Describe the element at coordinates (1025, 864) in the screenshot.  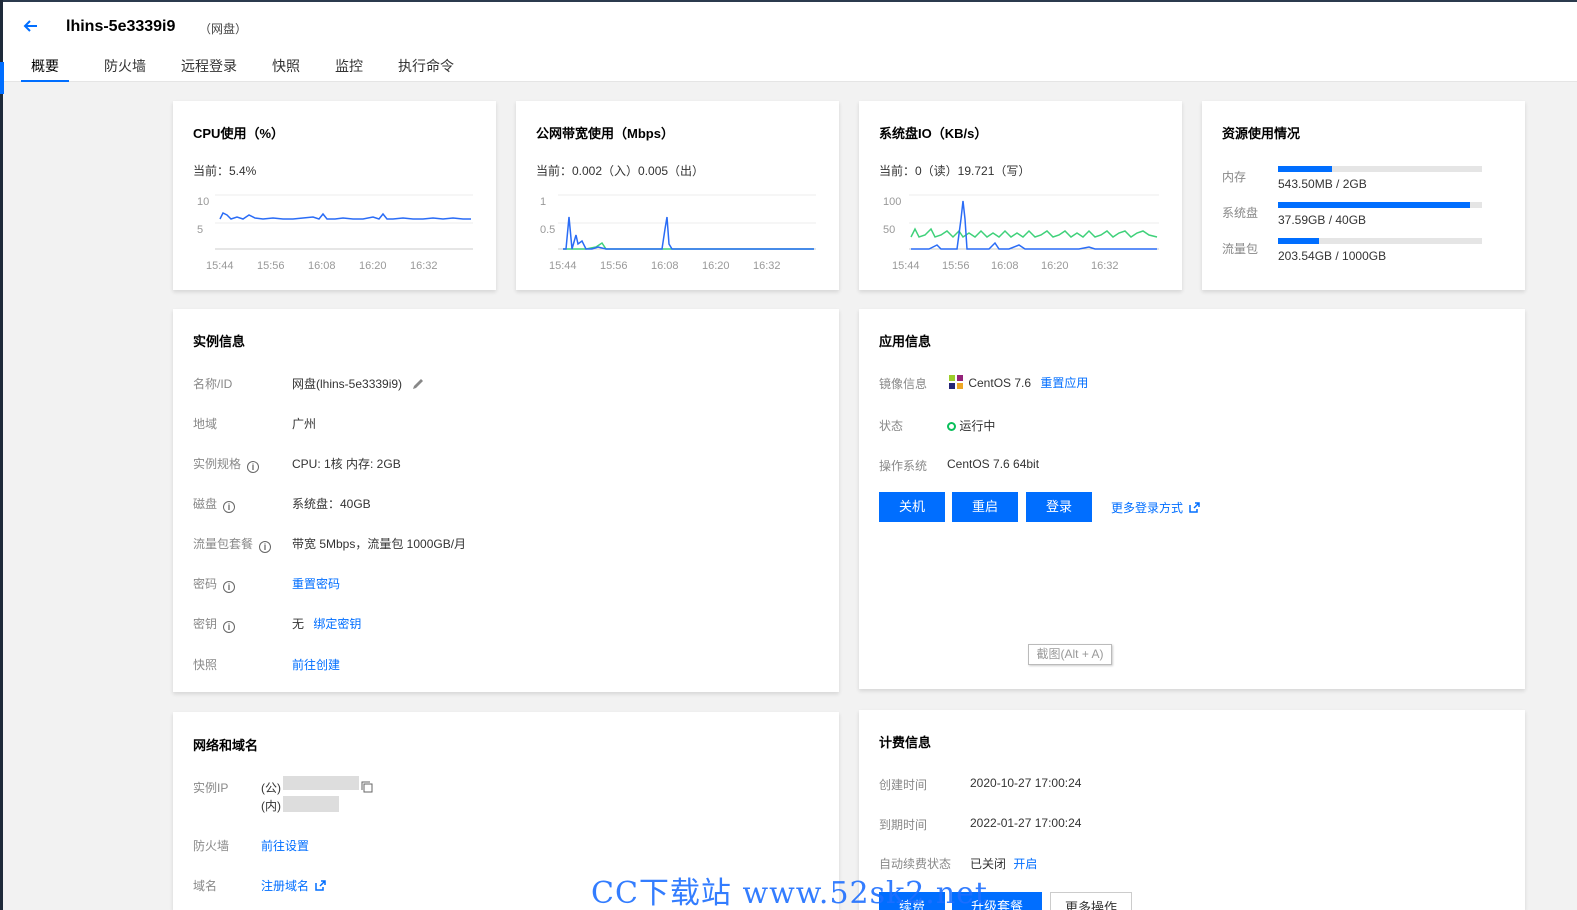
I see `enable-auto-renew-link: 开启` at that location.